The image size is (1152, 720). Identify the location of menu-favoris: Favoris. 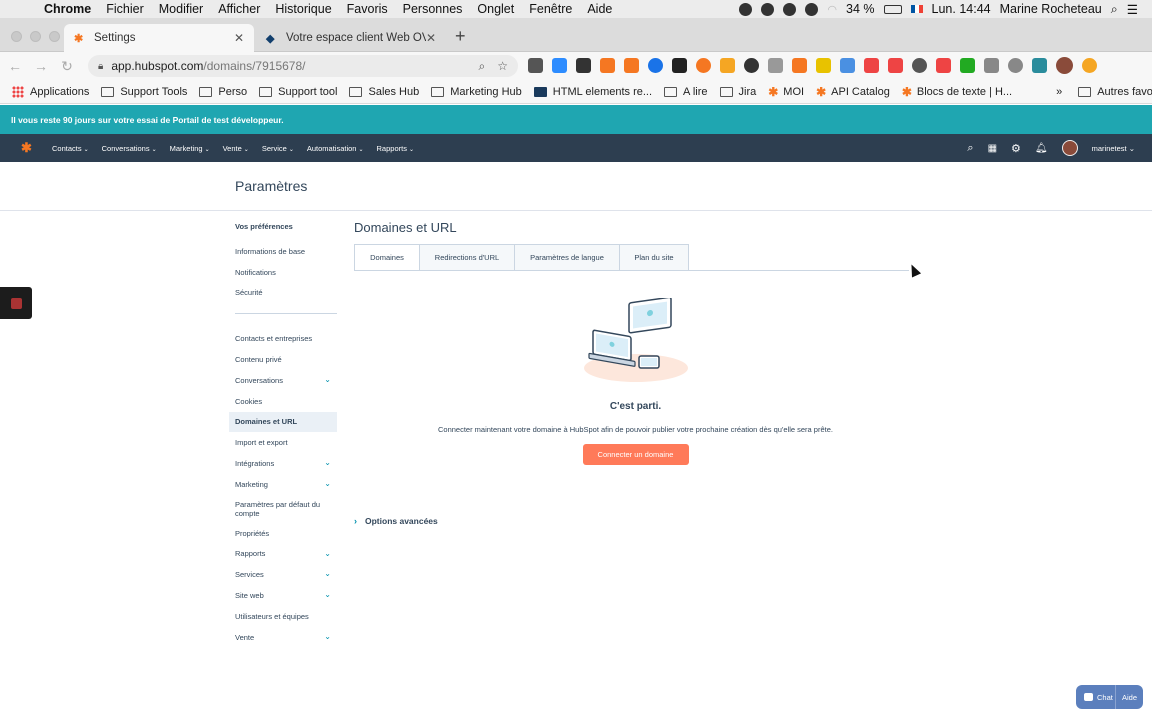
(367, 9).